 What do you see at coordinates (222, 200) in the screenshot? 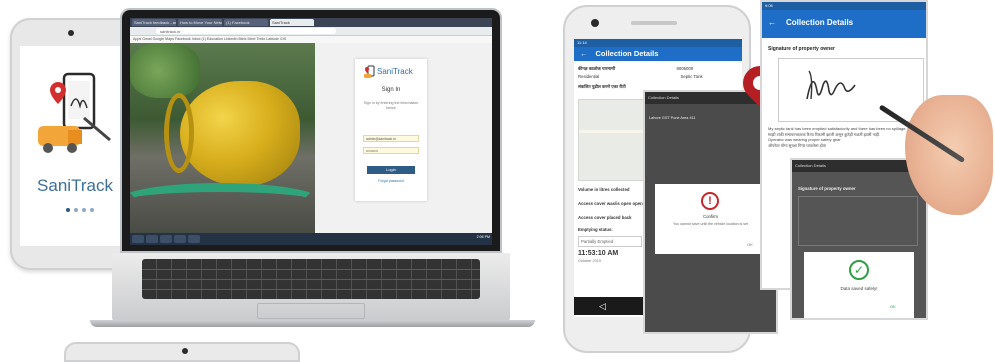
I see `green-hose` at bounding box center [222, 200].